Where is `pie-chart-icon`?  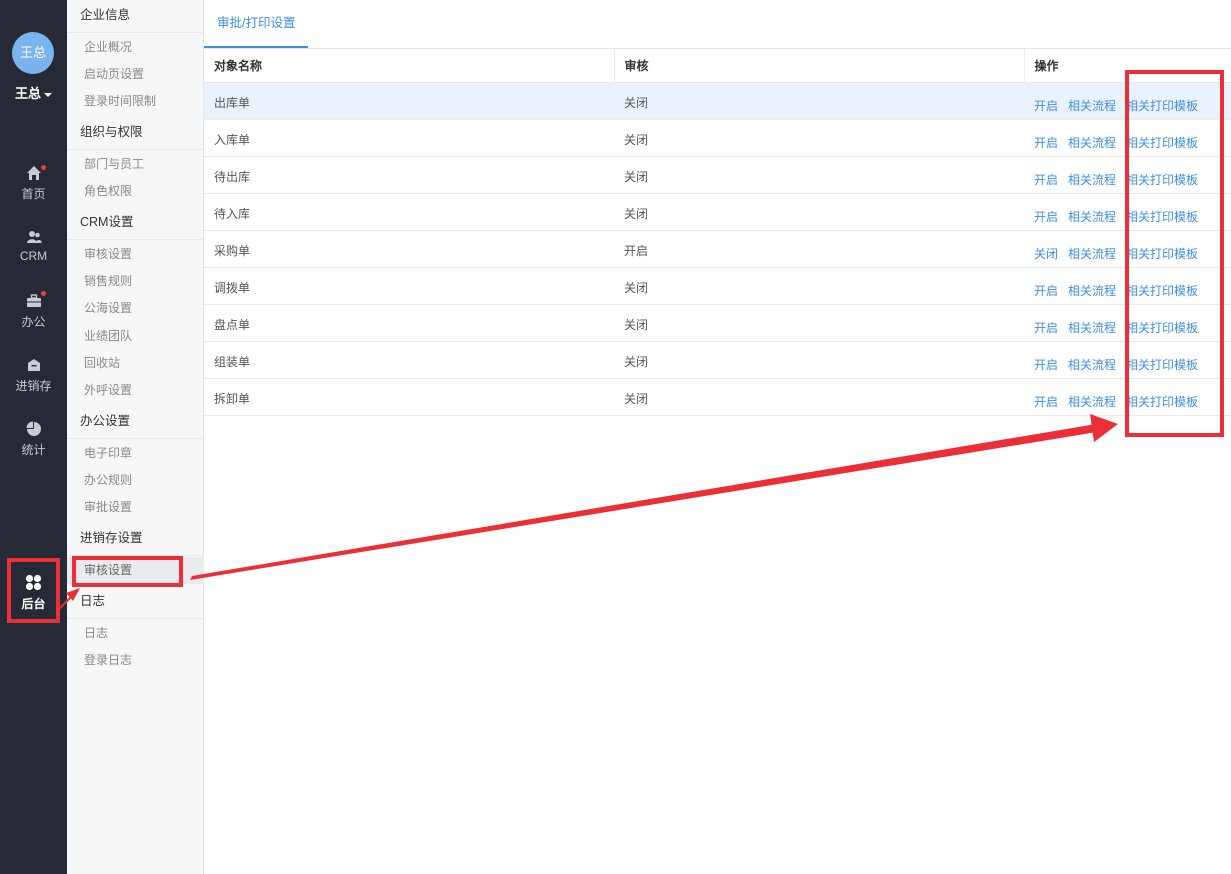
pie-chart-icon is located at coordinates (33, 428).